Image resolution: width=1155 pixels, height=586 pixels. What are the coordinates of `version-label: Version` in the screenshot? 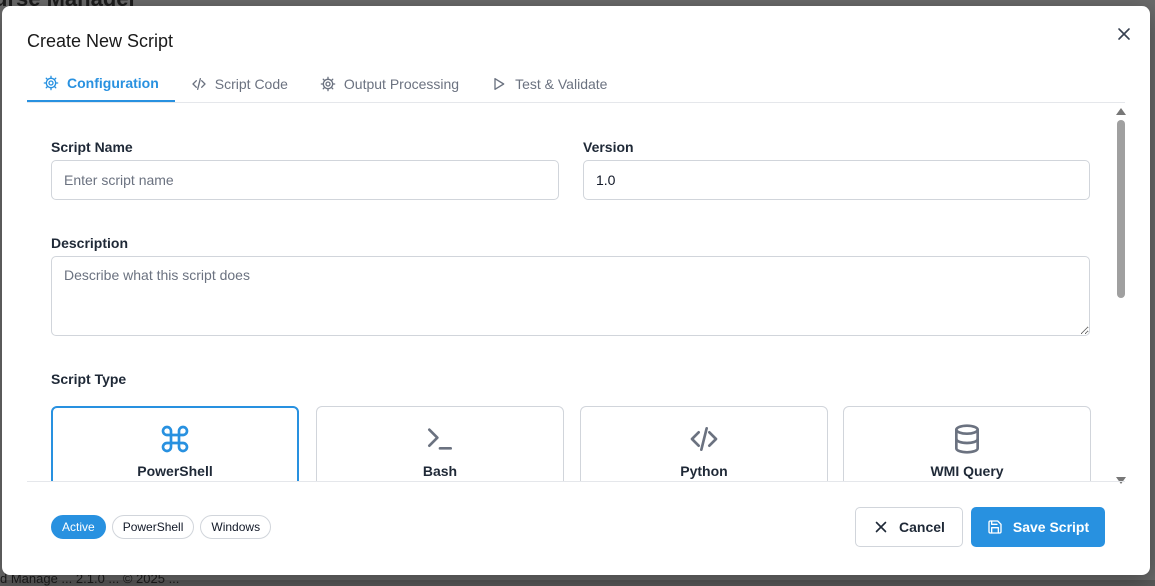 It's located at (608, 147).